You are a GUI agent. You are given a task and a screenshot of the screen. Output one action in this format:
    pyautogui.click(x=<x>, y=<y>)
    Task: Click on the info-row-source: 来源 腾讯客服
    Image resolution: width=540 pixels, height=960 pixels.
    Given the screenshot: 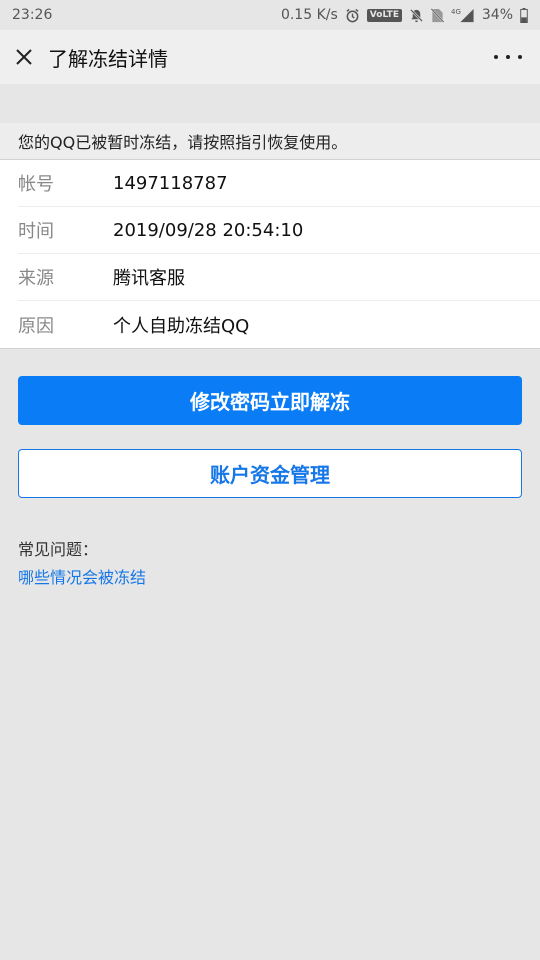 What is the action you would take?
    pyautogui.click(x=279, y=277)
    